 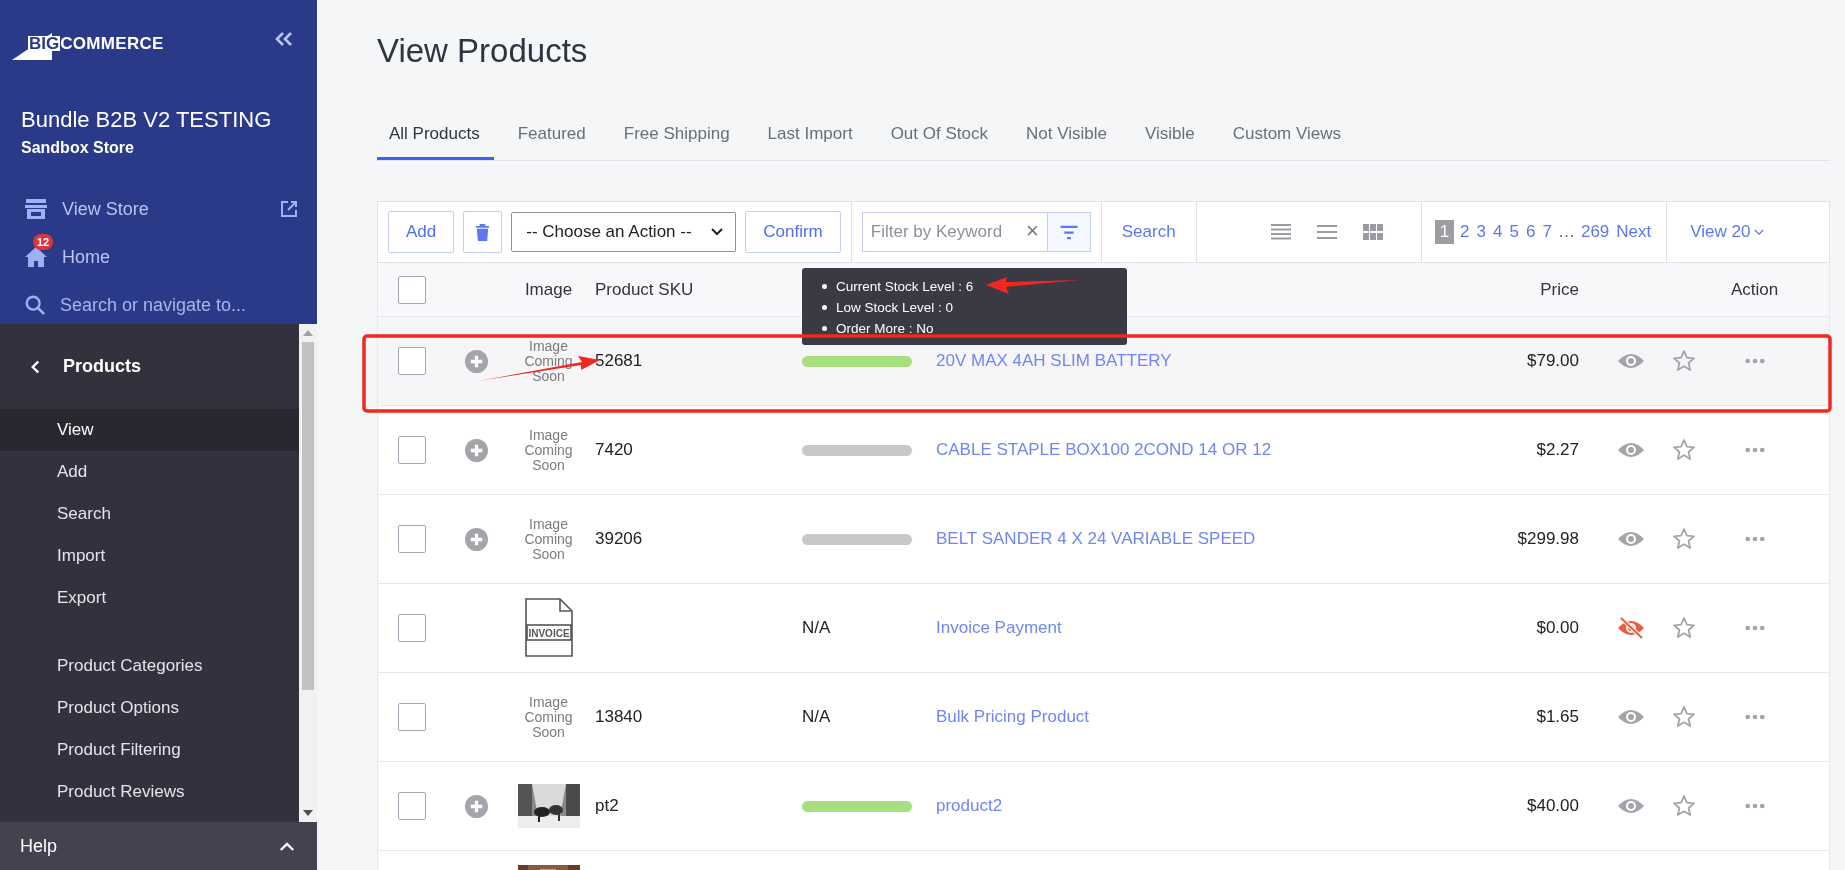 What do you see at coordinates (112, 43) in the screenshot?
I see `logo-text: COMMERCE` at bounding box center [112, 43].